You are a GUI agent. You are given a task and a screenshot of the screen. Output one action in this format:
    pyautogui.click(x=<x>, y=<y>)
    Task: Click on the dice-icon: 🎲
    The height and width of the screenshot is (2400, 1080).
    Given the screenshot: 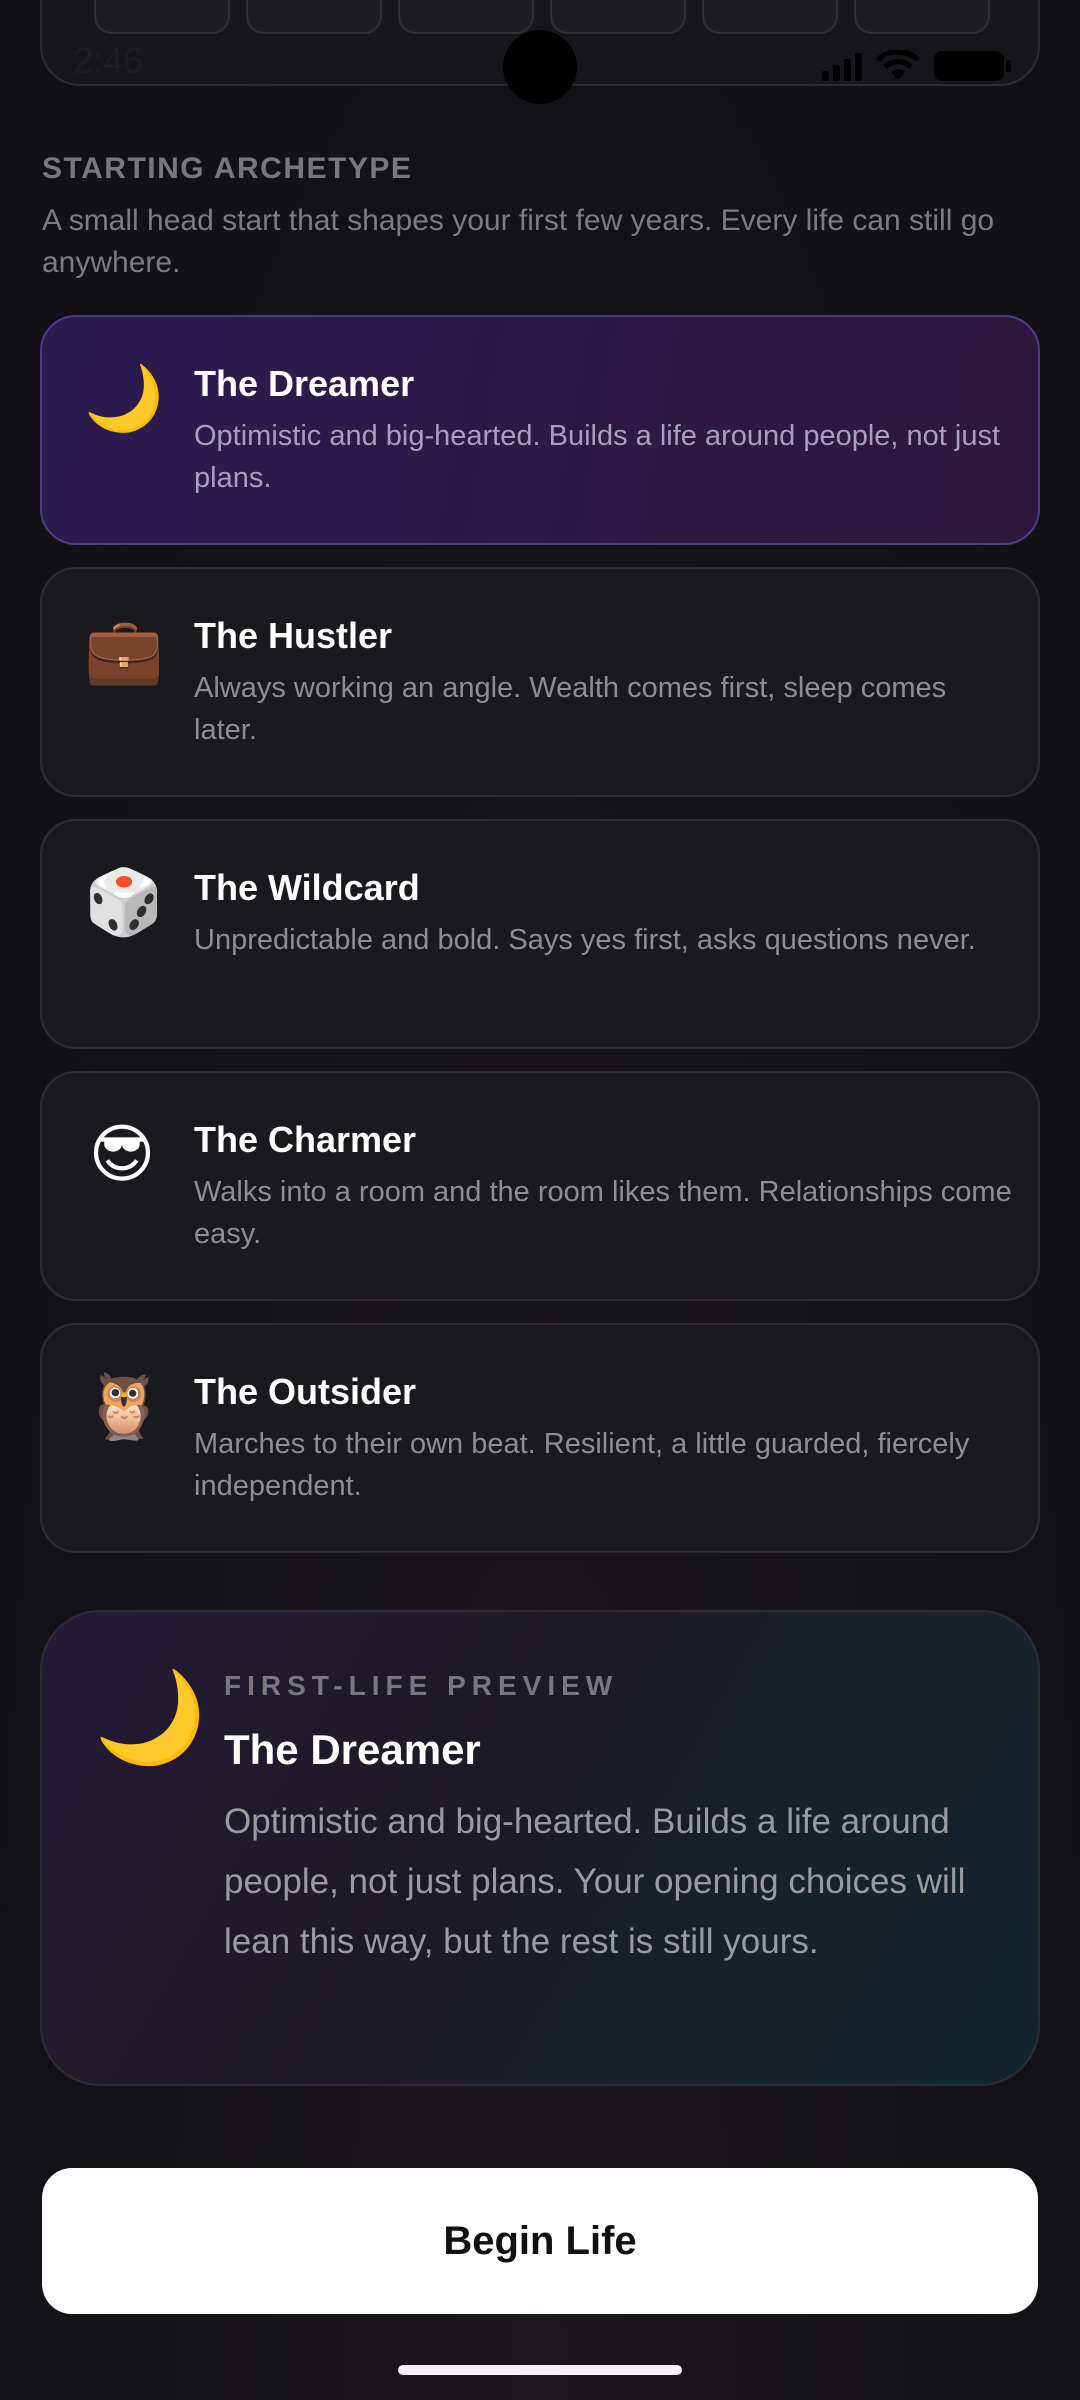 What is the action you would take?
    pyautogui.click(x=124, y=903)
    